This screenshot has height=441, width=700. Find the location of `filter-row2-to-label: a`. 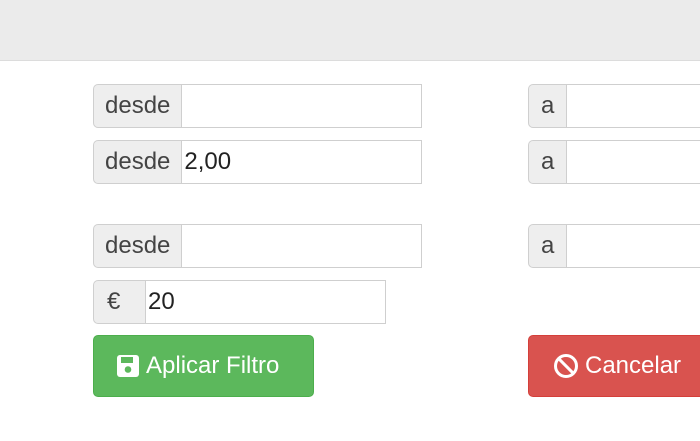

filter-row2-to-label: a is located at coordinates (547, 162).